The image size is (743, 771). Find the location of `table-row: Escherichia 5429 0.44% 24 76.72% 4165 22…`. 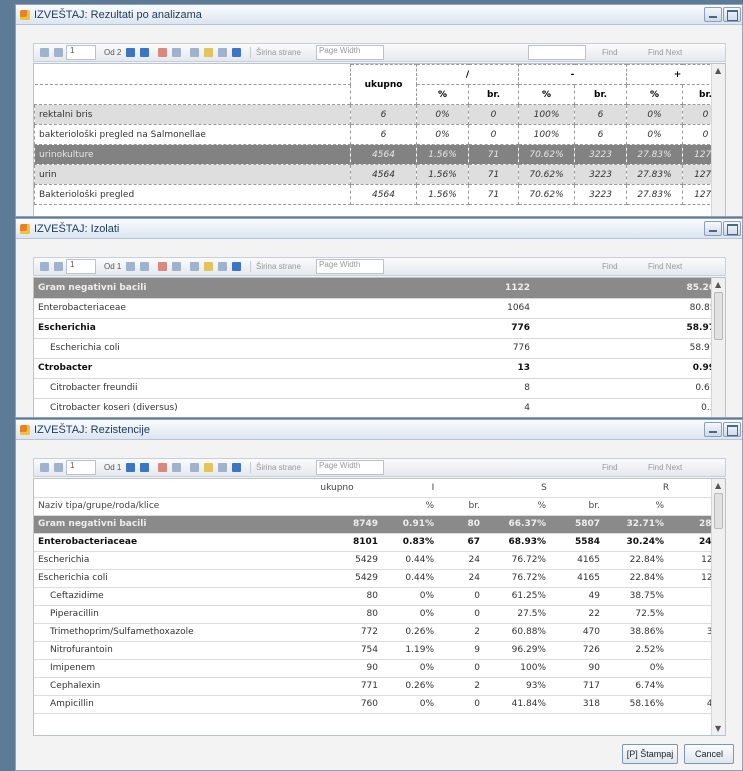

table-row: Escherichia 5429 0.44% 24 76.72% 4165 22… is located at coordinates (379, 560).